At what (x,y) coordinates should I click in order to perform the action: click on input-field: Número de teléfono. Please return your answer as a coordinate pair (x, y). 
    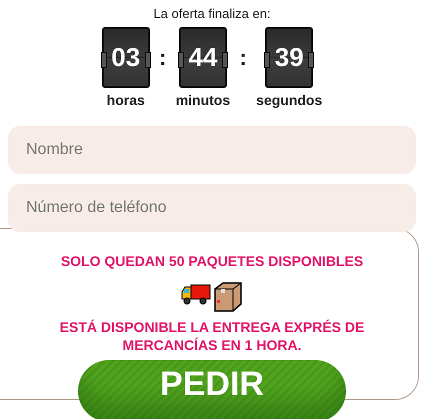
    Looking at the image, I should click on (212, 208).